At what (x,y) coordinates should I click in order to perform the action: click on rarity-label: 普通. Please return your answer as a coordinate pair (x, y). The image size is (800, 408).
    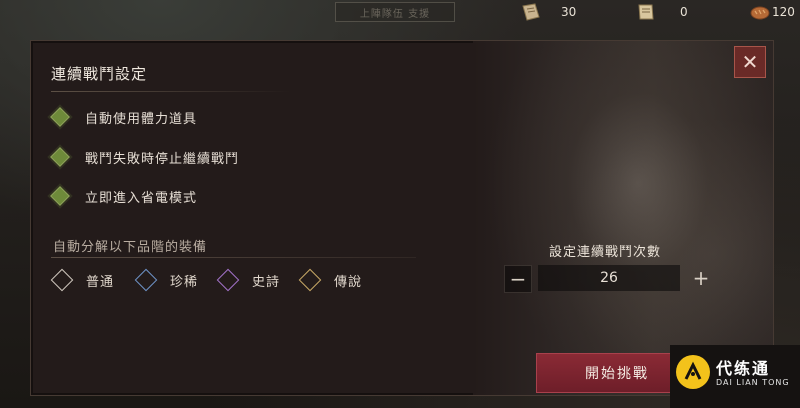
    Looking at the image, I should click on (100, 282).